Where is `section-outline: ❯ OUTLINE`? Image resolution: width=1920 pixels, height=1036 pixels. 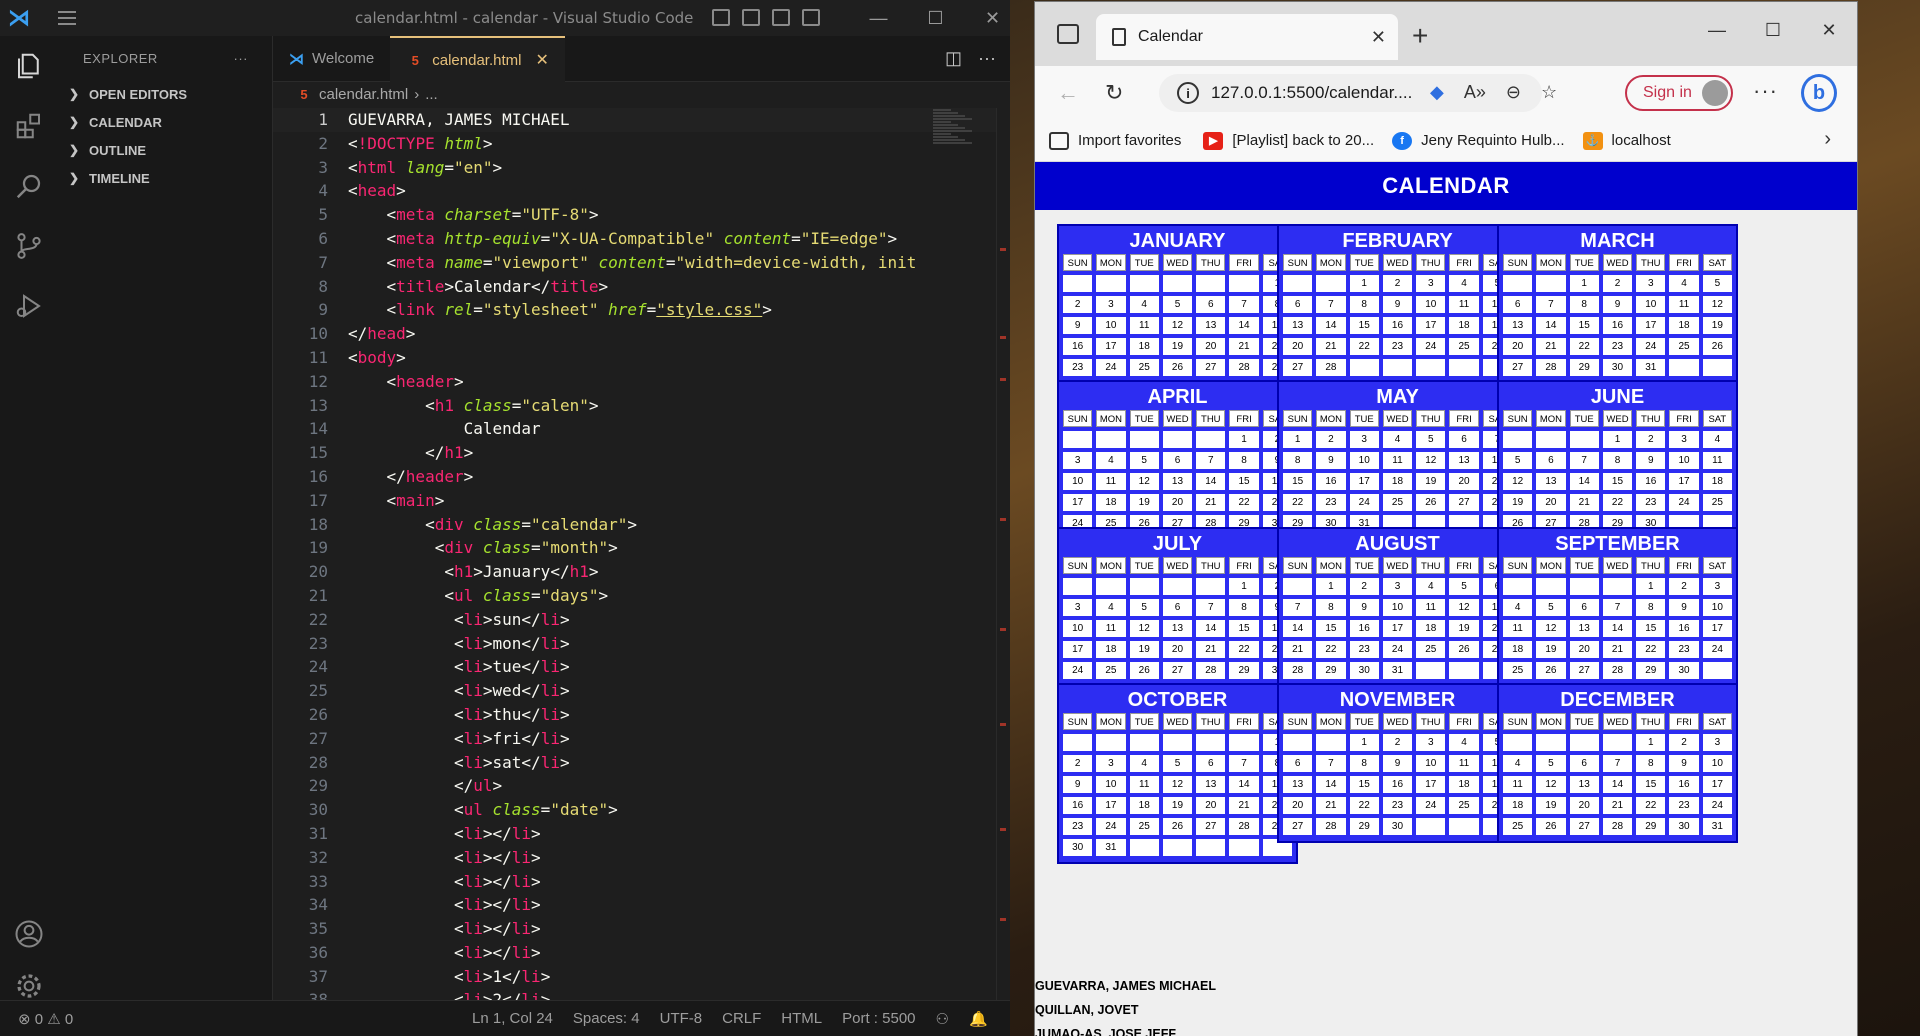
section-outline: ❯ OUTLINE is located at coordinates (164, 150).